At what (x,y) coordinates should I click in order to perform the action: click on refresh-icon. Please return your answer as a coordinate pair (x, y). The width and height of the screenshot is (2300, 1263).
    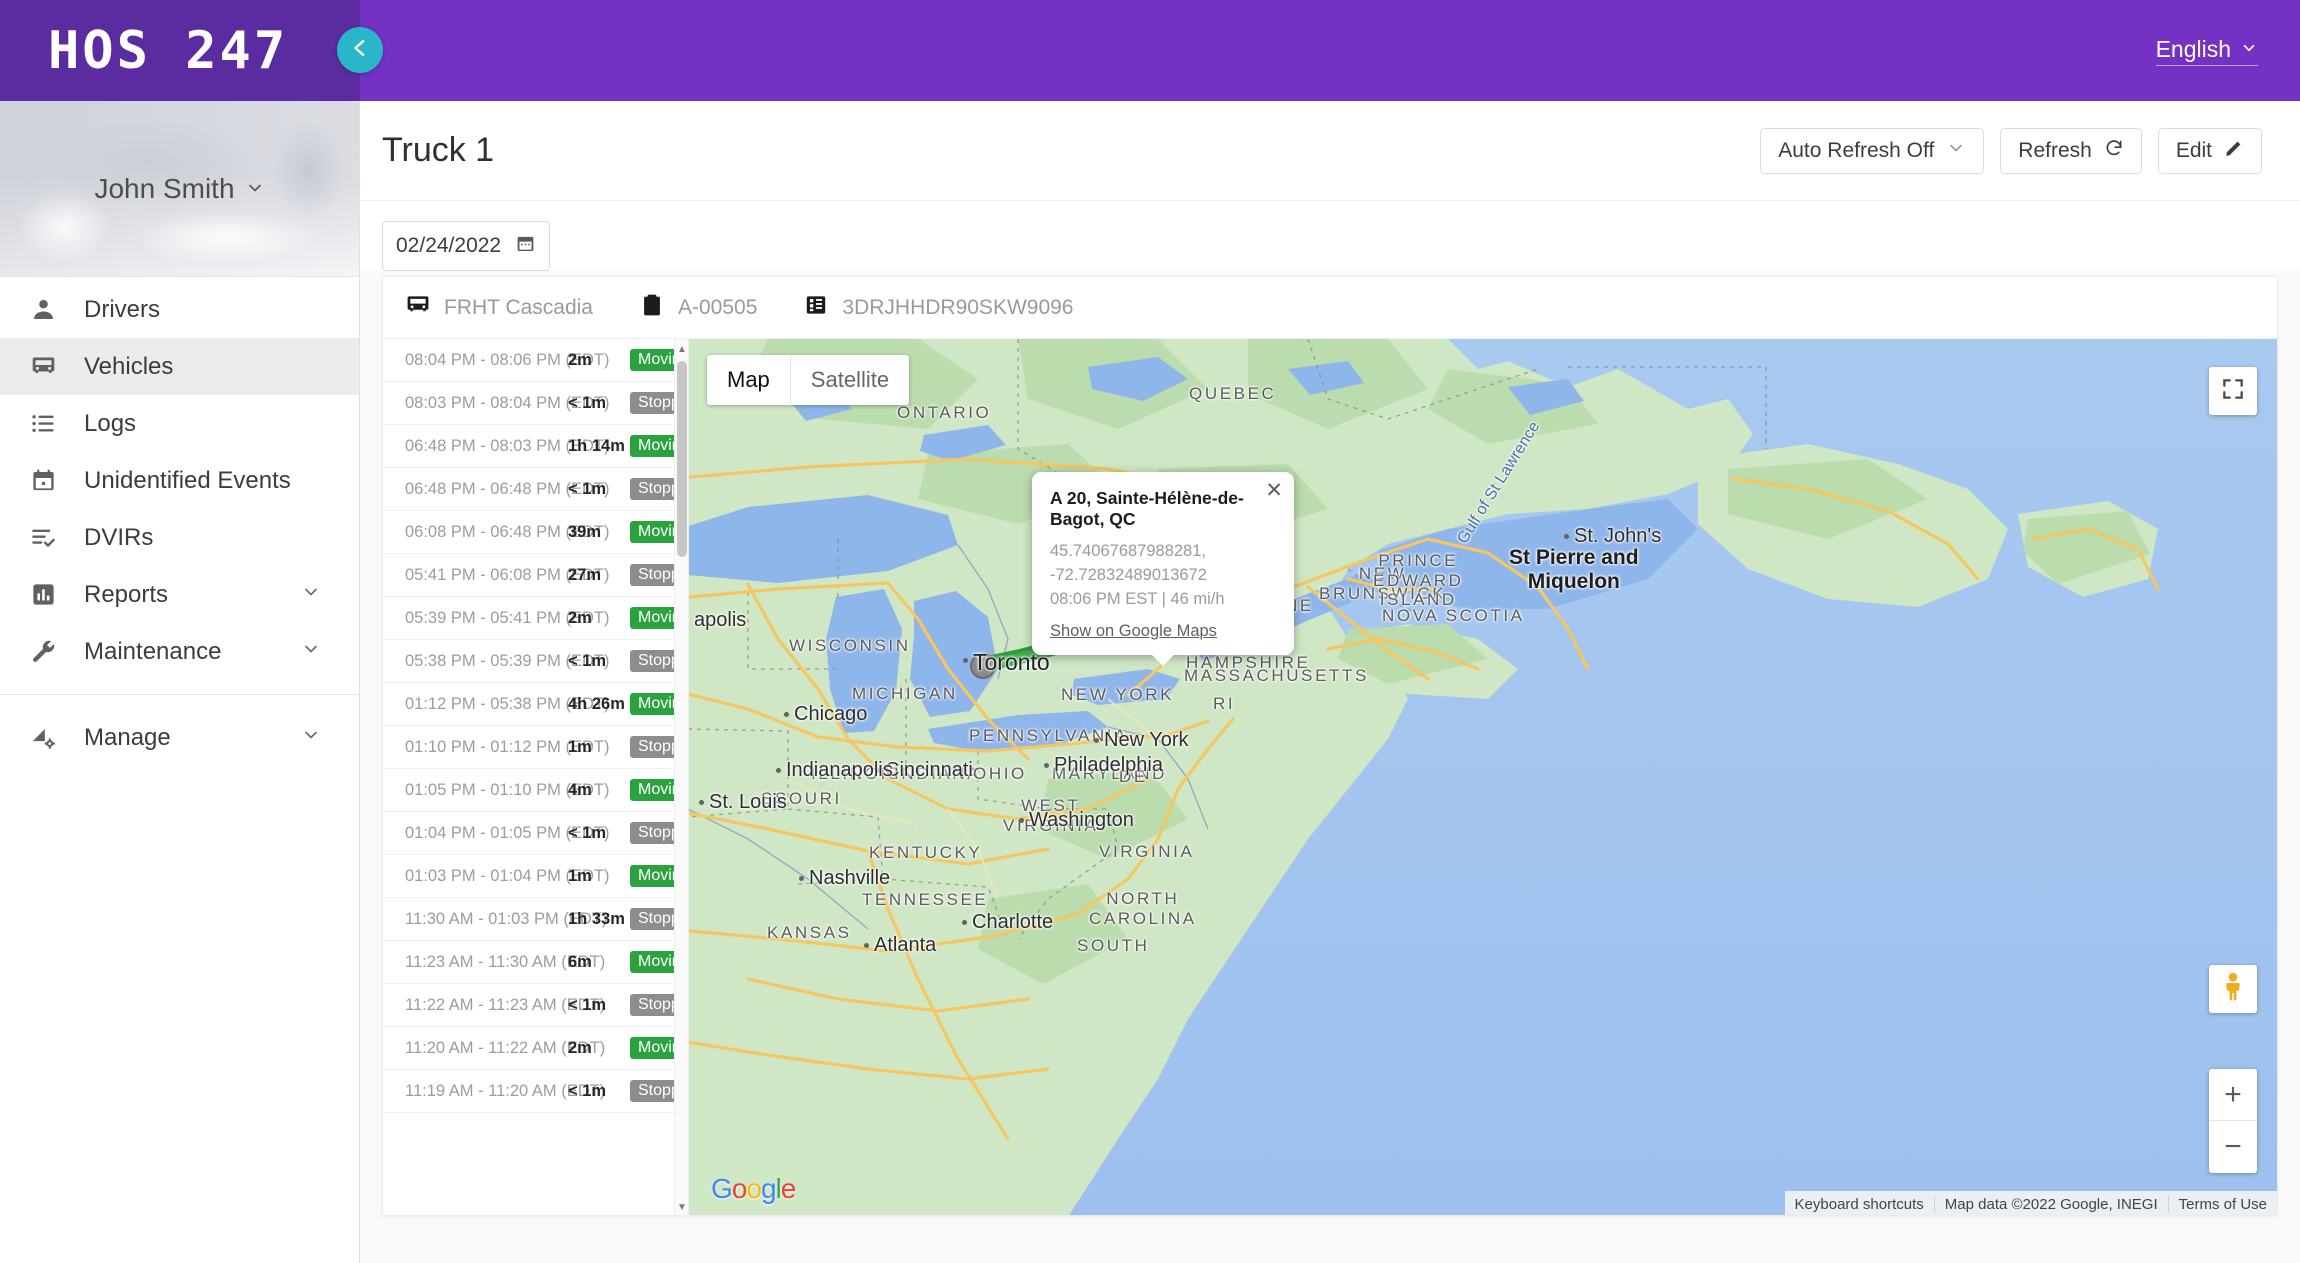
    Looking at the image, I should click on (2114, 151).